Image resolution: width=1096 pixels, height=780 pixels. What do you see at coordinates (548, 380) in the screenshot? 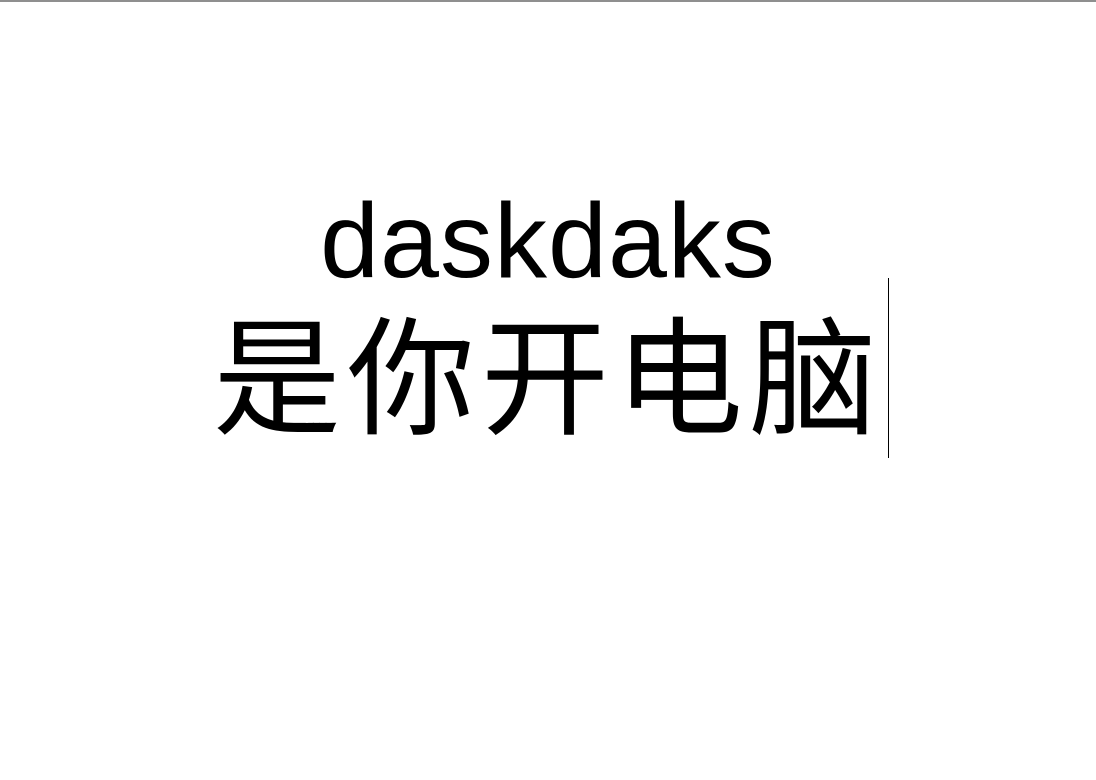
I see `text-line-2-content: 是你开电脑` at bounding box center [548, 380].